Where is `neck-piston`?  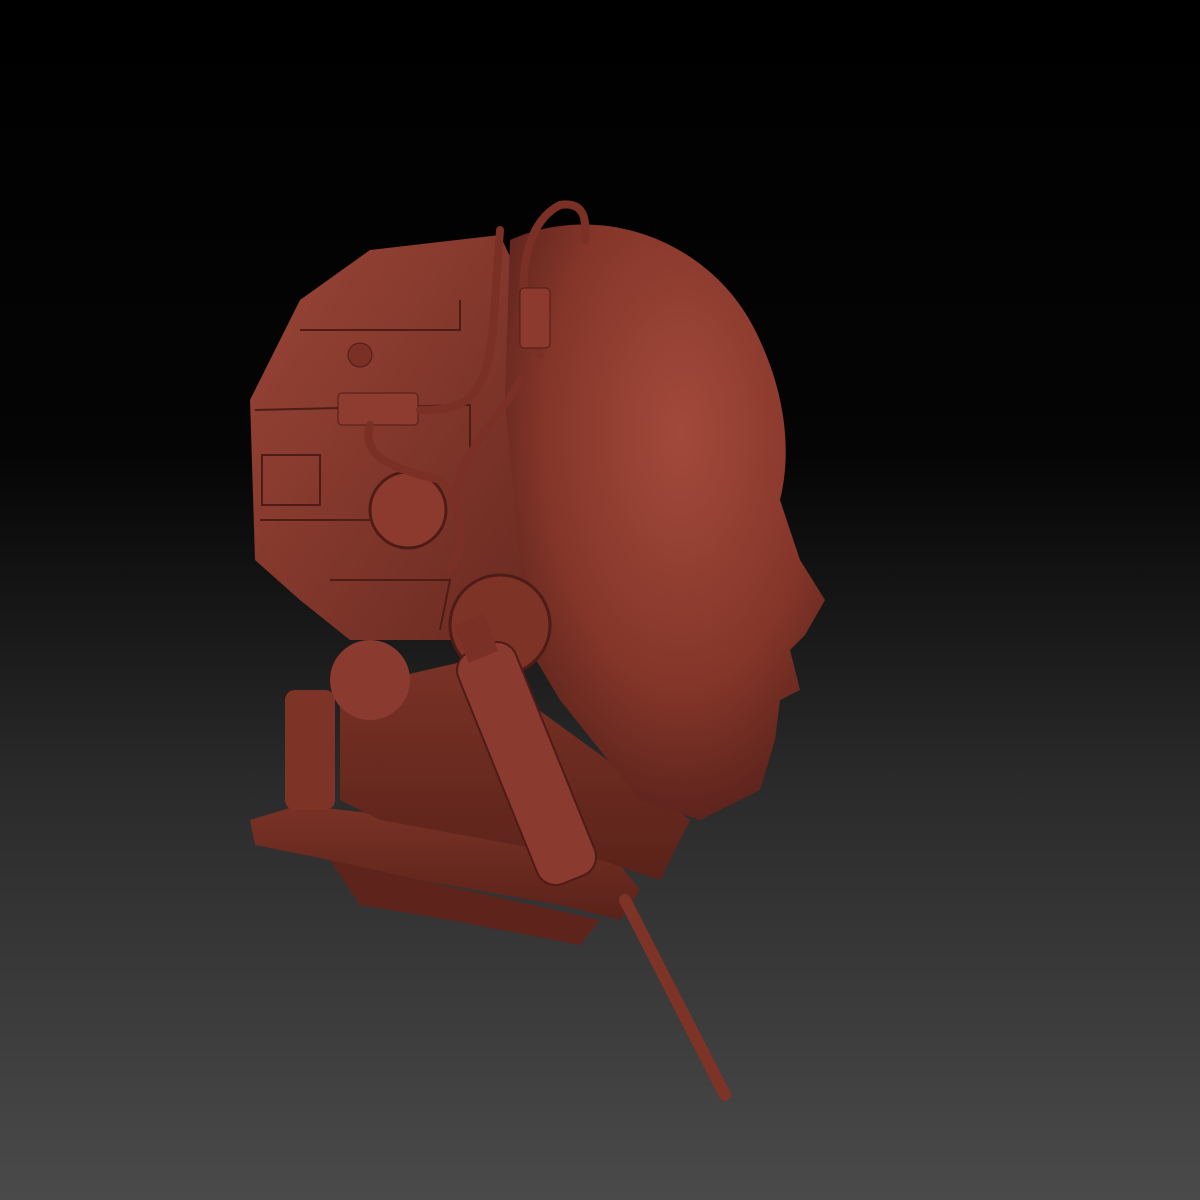 neck-piston is located at coordinates (310, 750).